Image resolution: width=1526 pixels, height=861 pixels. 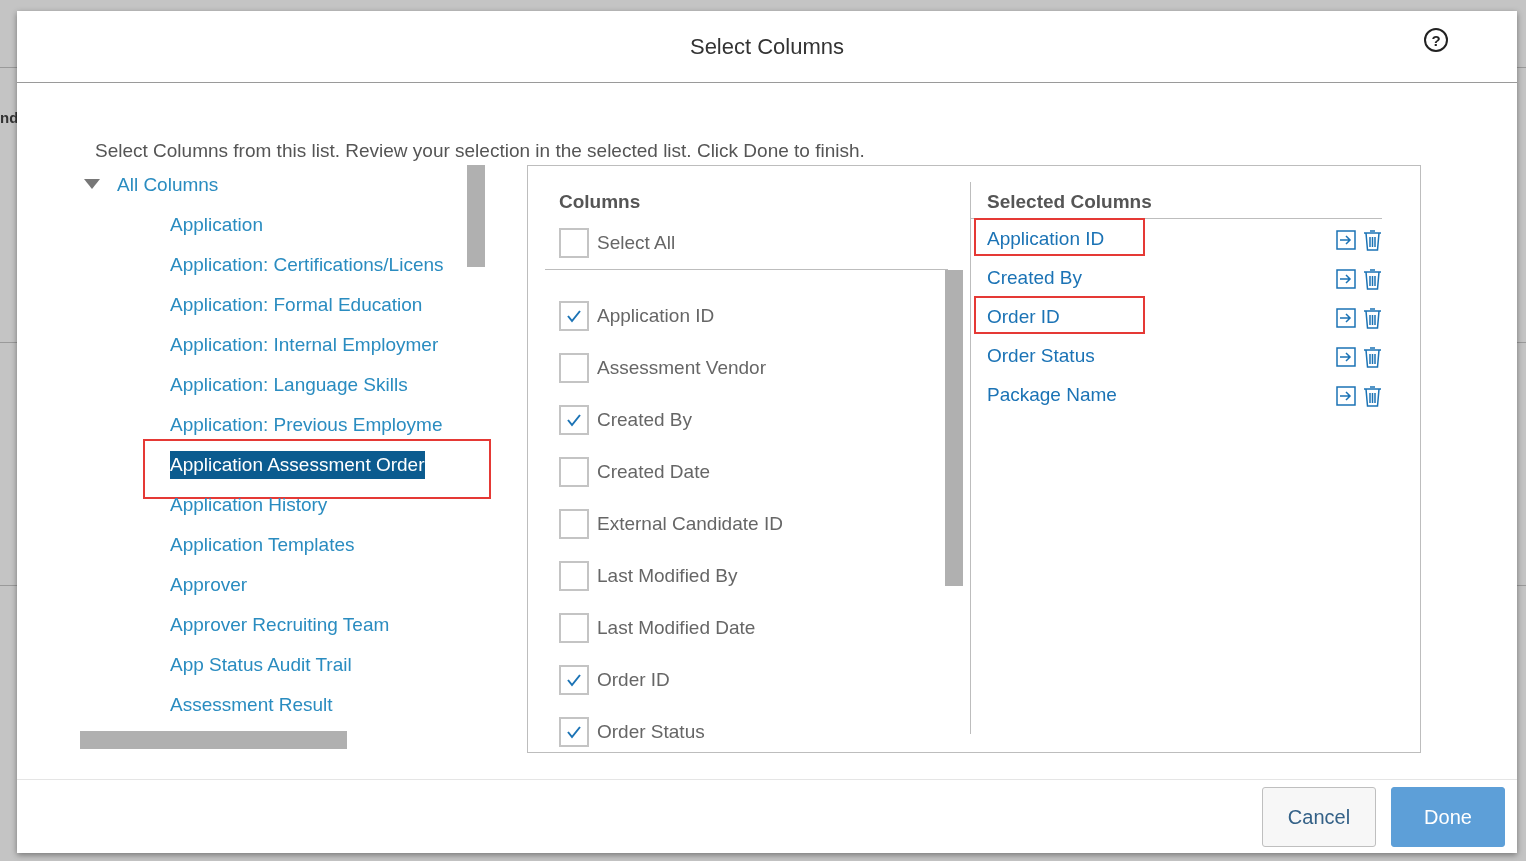 I want to click on tree-item: Application: Internal Employmer, so click(x=304, y=345).